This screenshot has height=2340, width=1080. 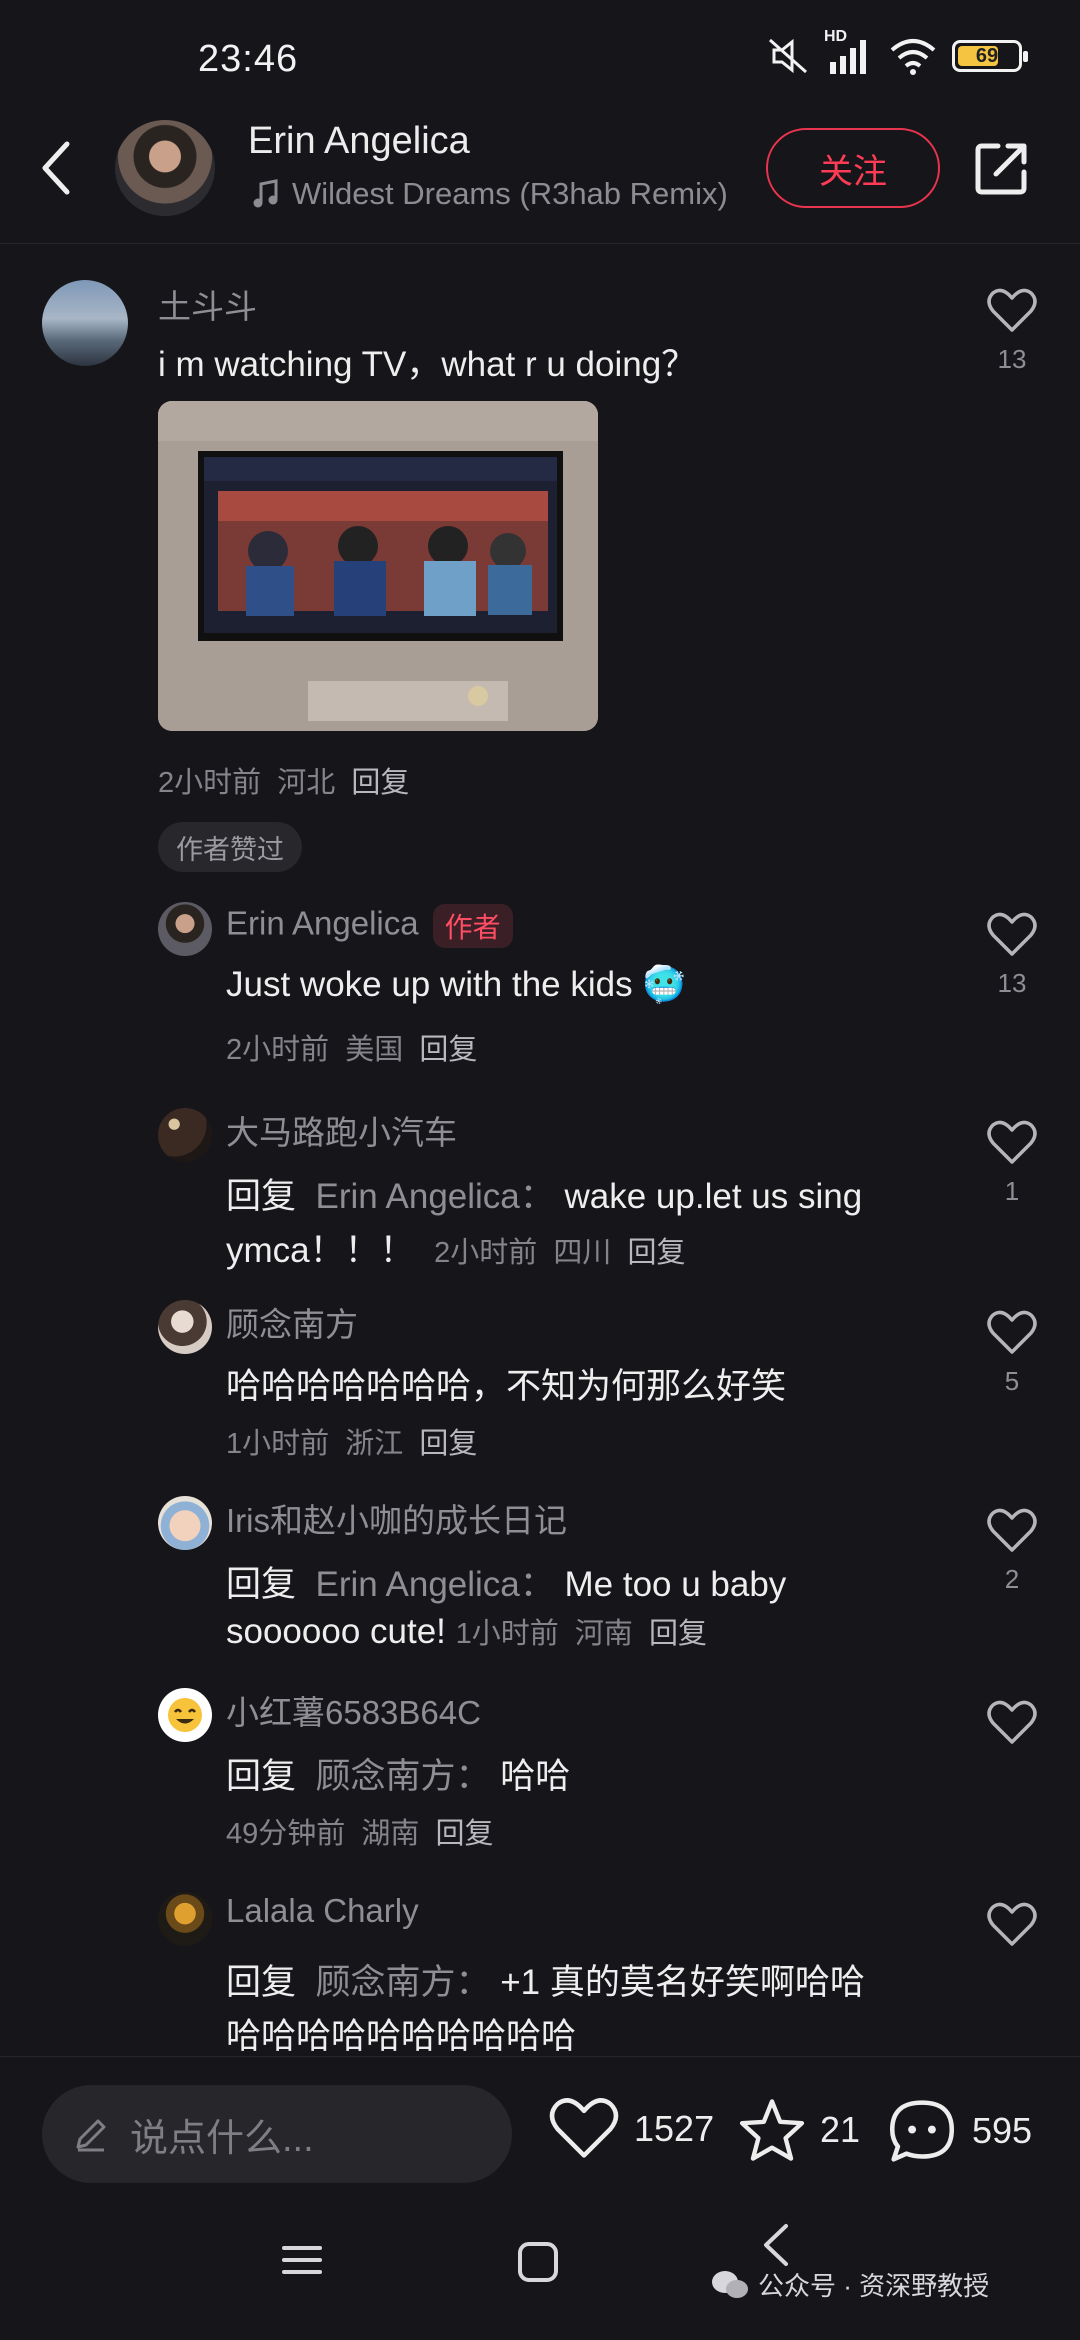 I want to click on comment-text: 回复 顾念南方： 哈哈, so click(x=398, y=1773).